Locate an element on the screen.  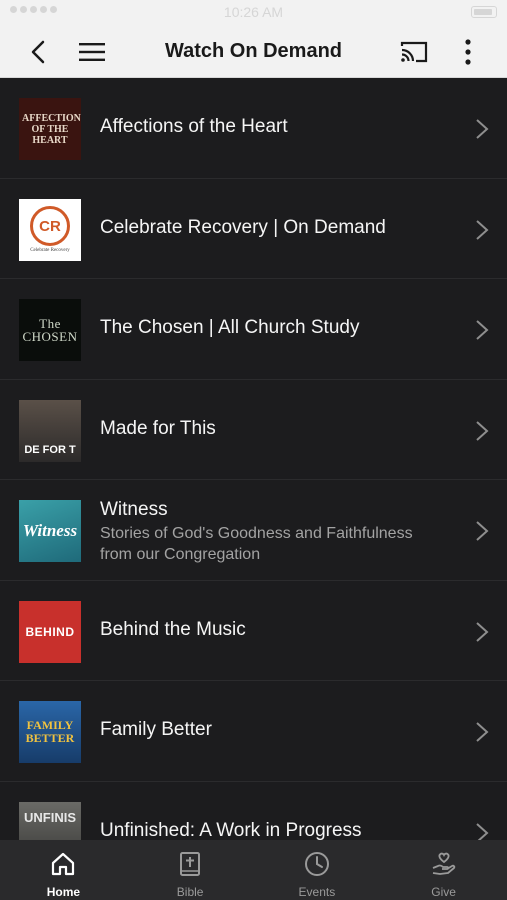
tab-bar: Home Bible Events Give is located at coordinates (253, 870).